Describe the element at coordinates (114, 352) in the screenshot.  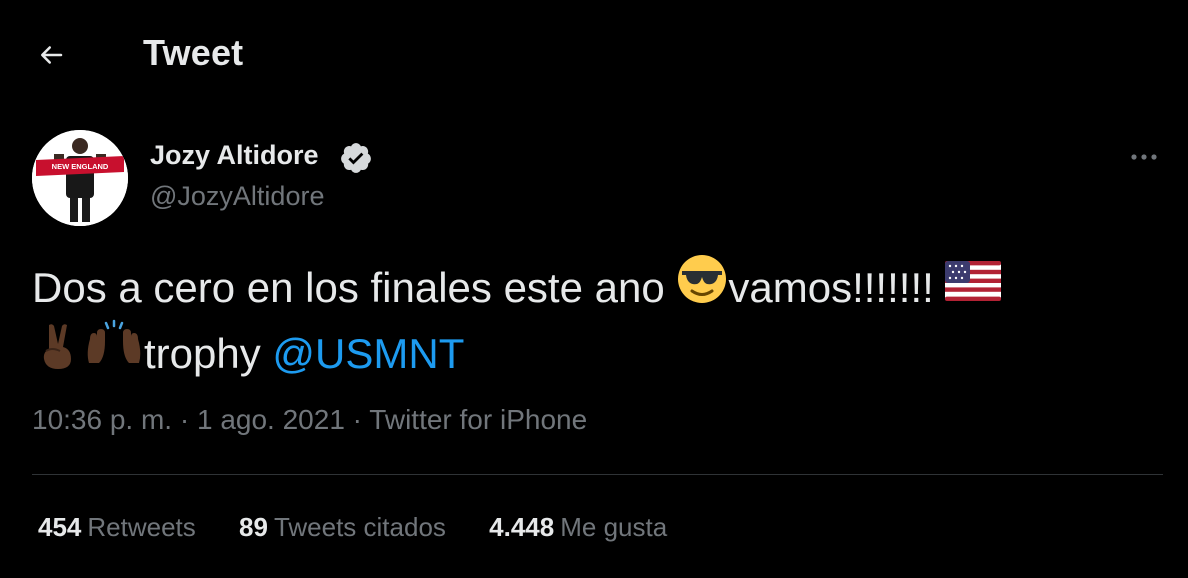
I see `raising-hands-dark-skin-emoji` at that location.